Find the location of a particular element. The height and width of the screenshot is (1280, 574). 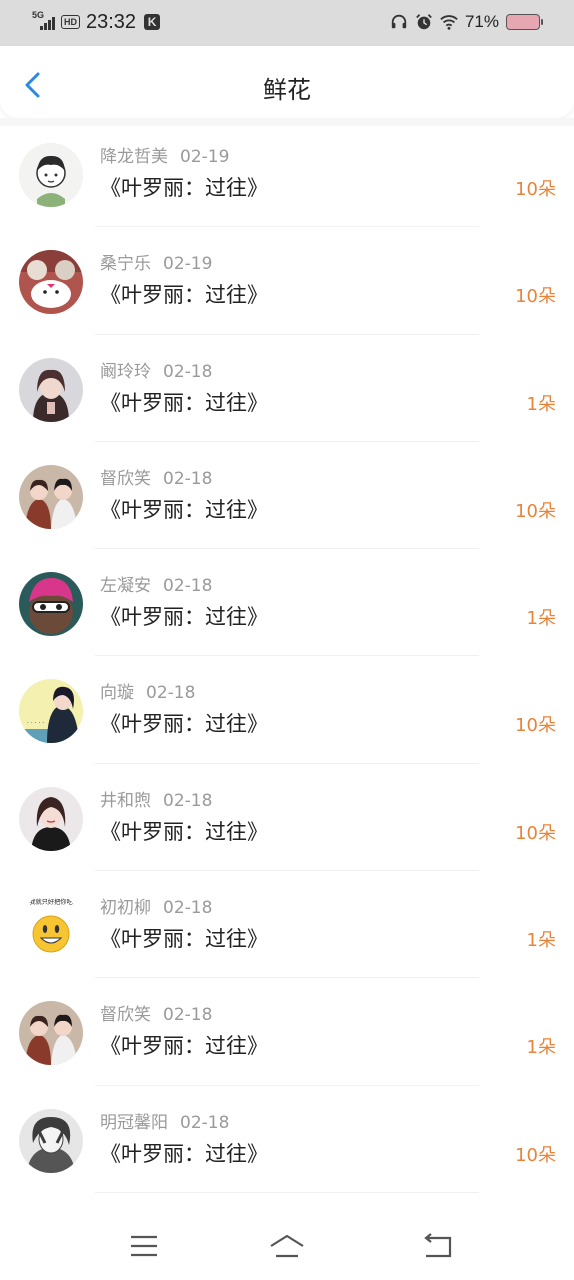

username: 向璇 is located at coordinates (117, 693).